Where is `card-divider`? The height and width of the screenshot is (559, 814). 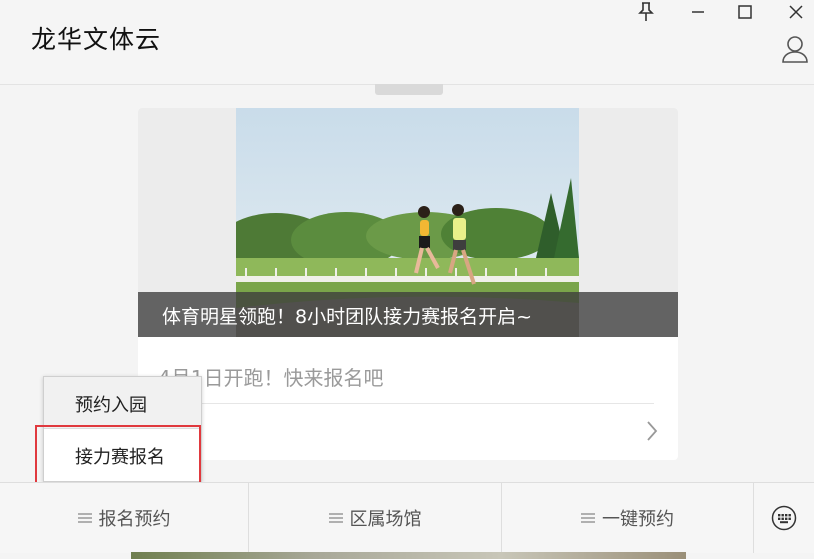
card-divider is located at coordinates (406, 403).